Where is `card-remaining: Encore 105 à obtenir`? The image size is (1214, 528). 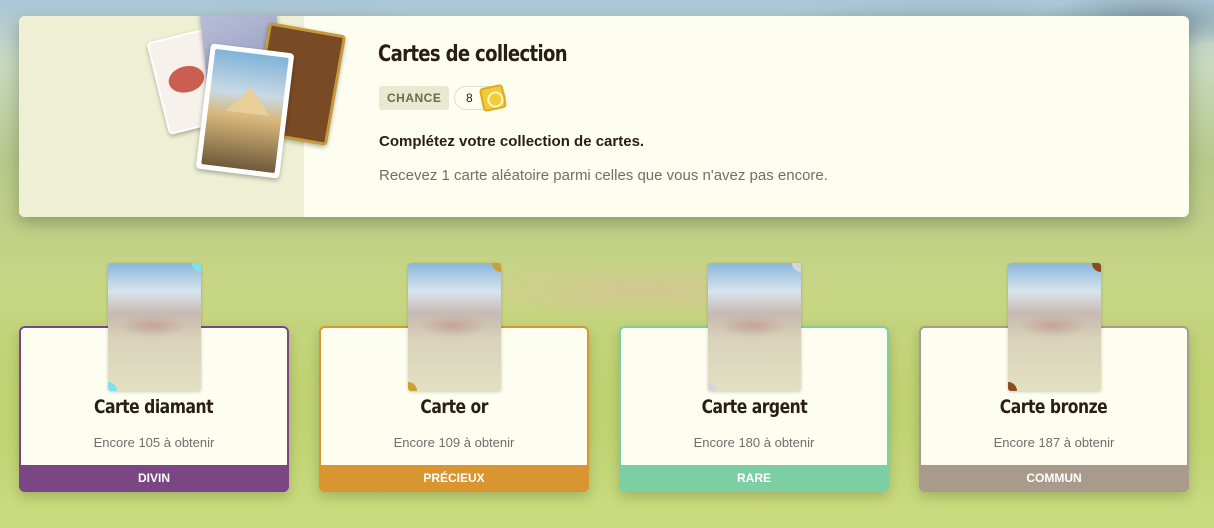
card-remaining: Encore 105 à obtenir is located at coordinates (154, 442).